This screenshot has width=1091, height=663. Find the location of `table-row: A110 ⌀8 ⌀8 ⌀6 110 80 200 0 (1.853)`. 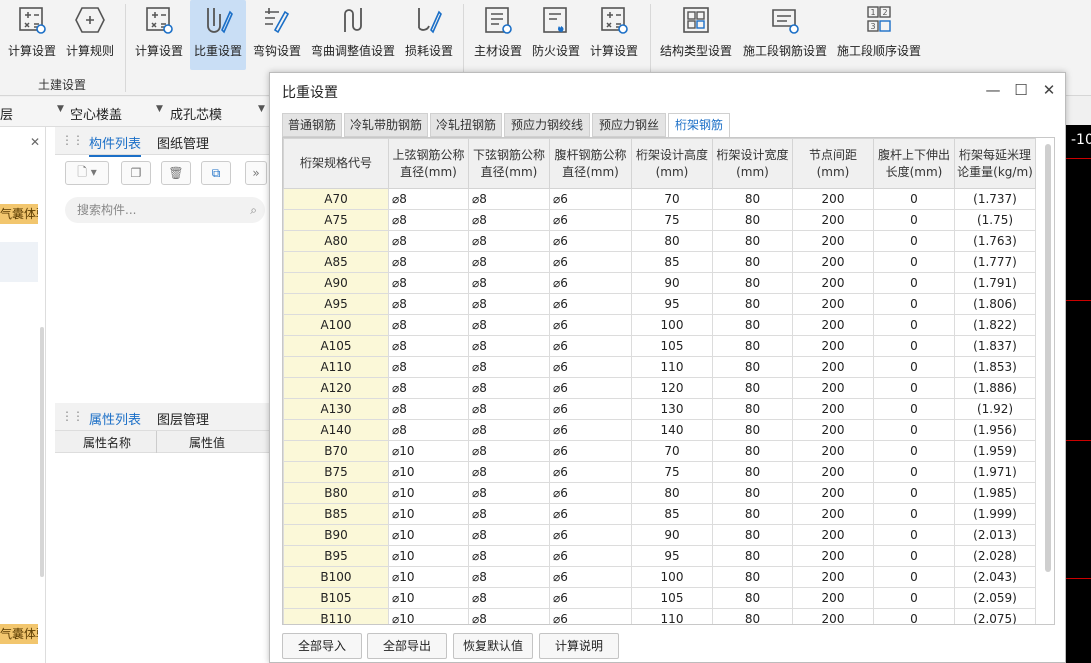

table-row: A110 ⌀8 ⌀8 ⌀6 110 80 200 0 (1.853) is located at coordinates (659, 367).